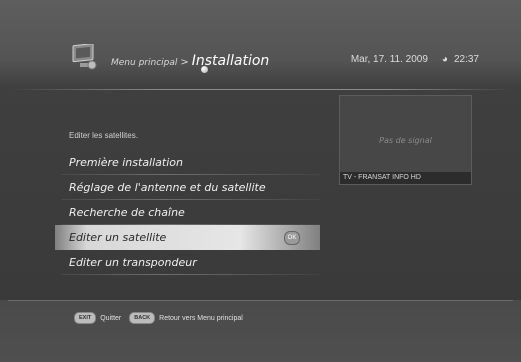 The image size is (521, 362). I want to click on breadcrumb: Menu principal > Installation, so click(190, 59).